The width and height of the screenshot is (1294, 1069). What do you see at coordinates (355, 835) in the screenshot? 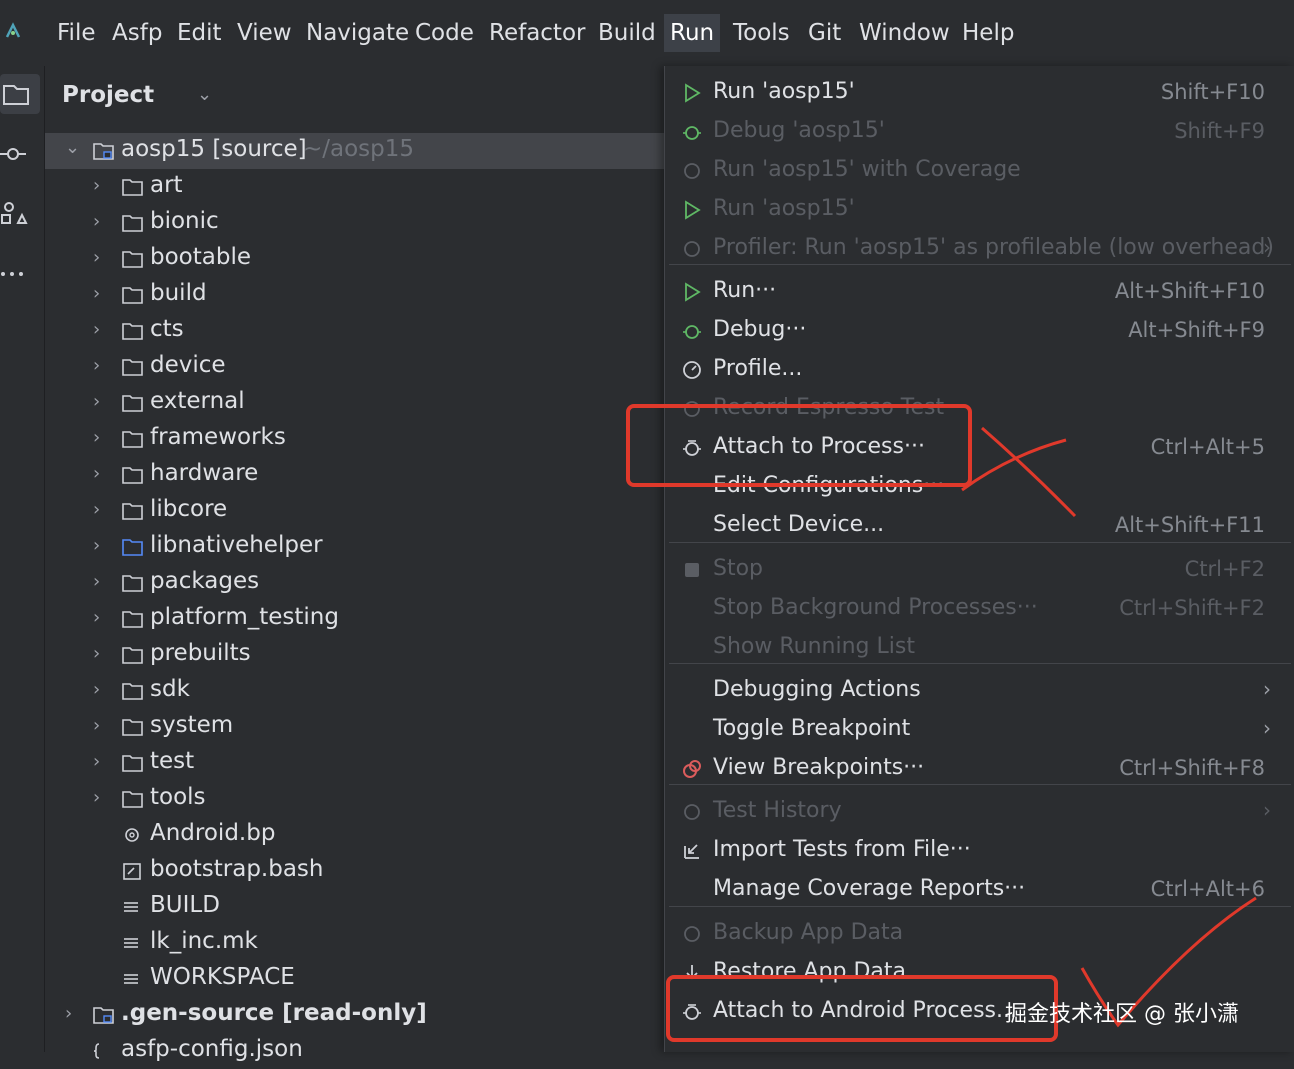
I see `tree-row-file: Android.bp` at bounding box center [355, 835].